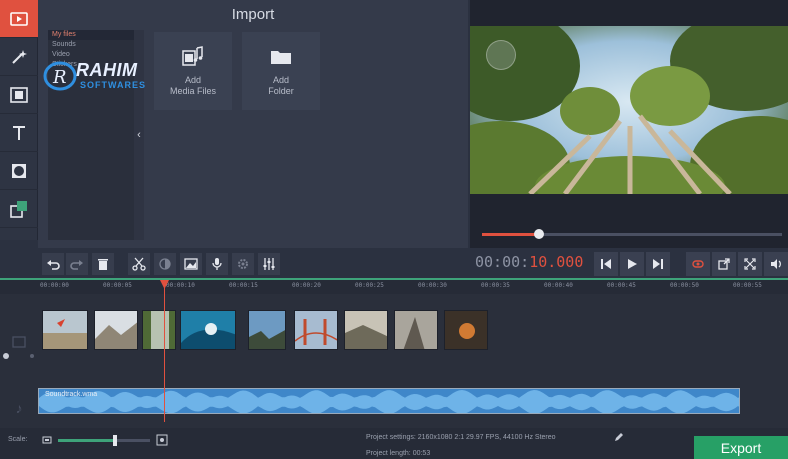 The width and height of the screenshot is (788, 459). I want to click on ruler-tick: 00:00:35, so click(495, 285).